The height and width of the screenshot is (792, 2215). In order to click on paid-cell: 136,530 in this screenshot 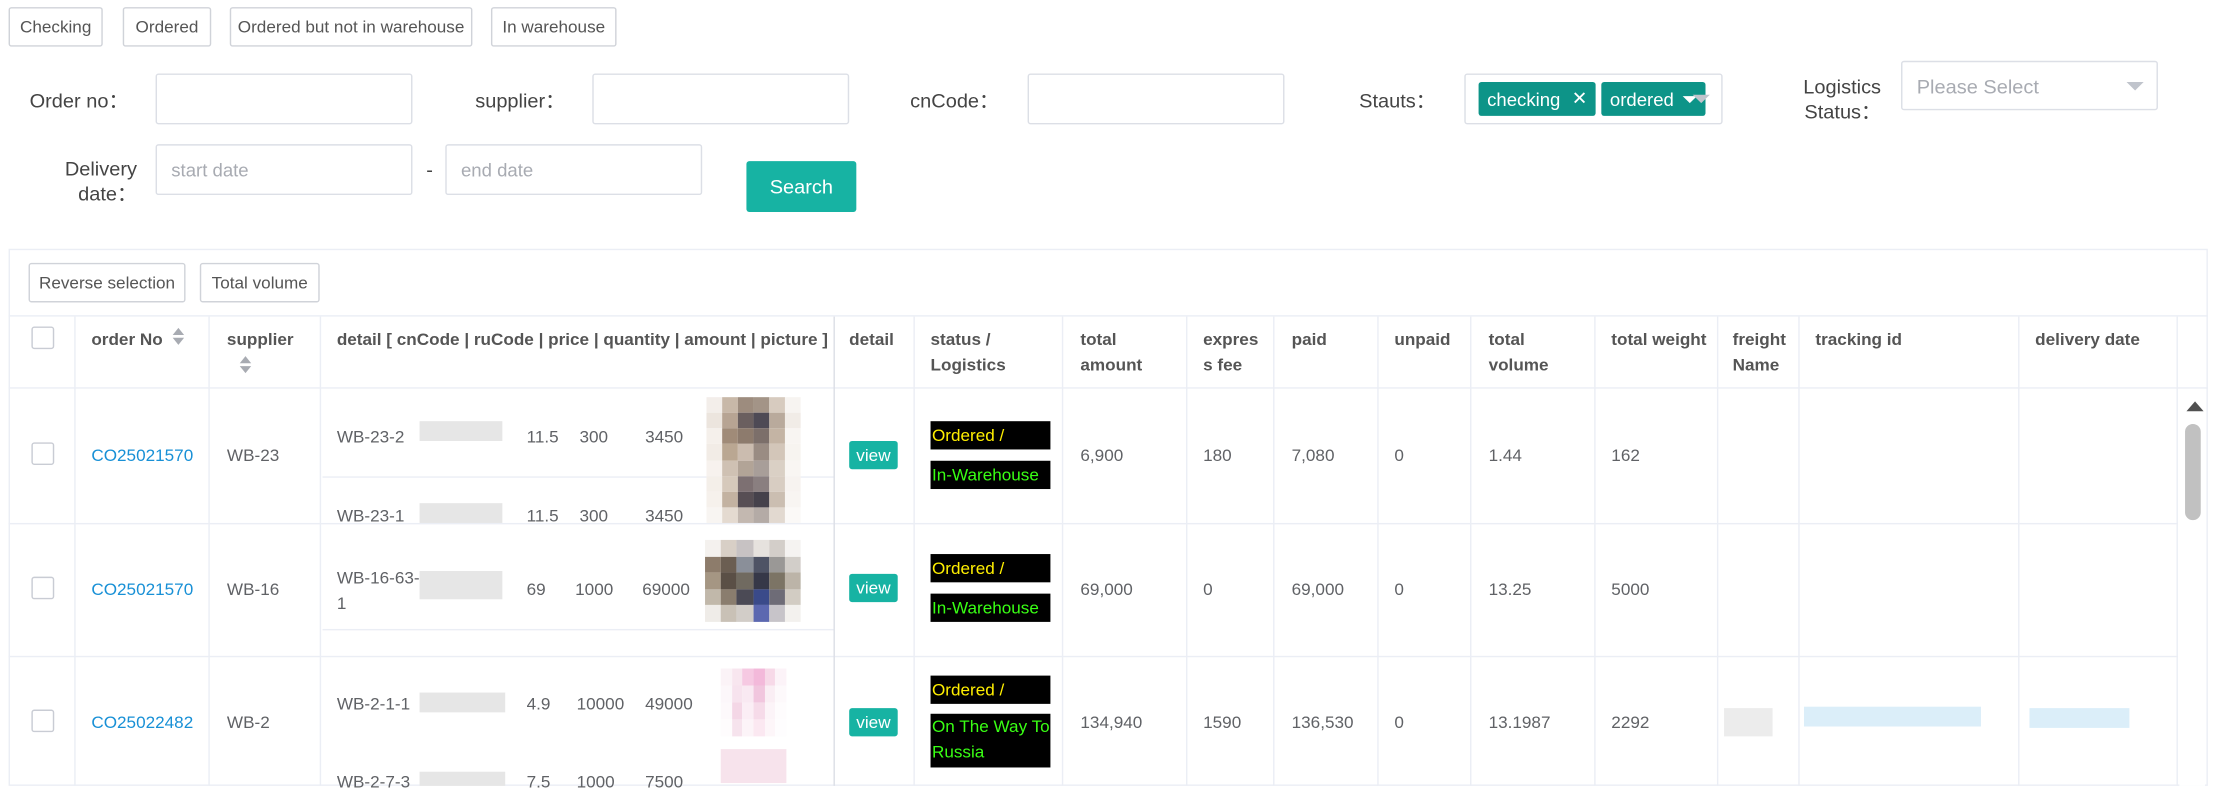, I will do `click(1322, 722)`.